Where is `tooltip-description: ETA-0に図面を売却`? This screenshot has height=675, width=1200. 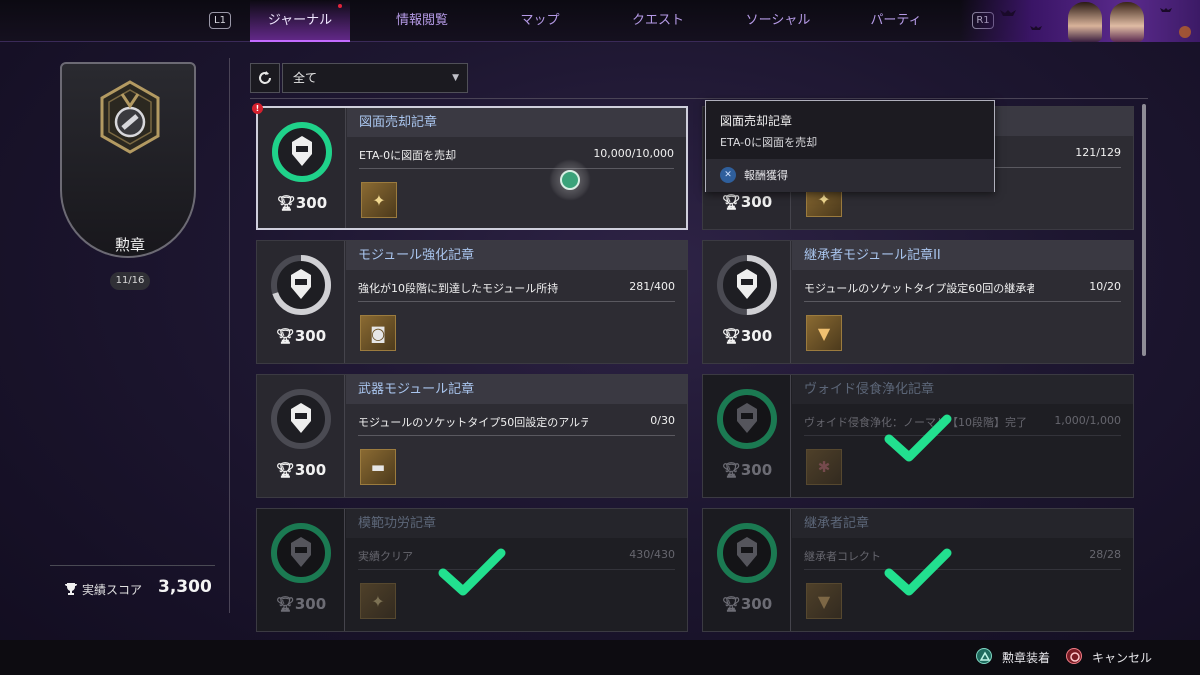
tooltip-description: ETA-0に図面を売却 is located at coordinates (769, 142).